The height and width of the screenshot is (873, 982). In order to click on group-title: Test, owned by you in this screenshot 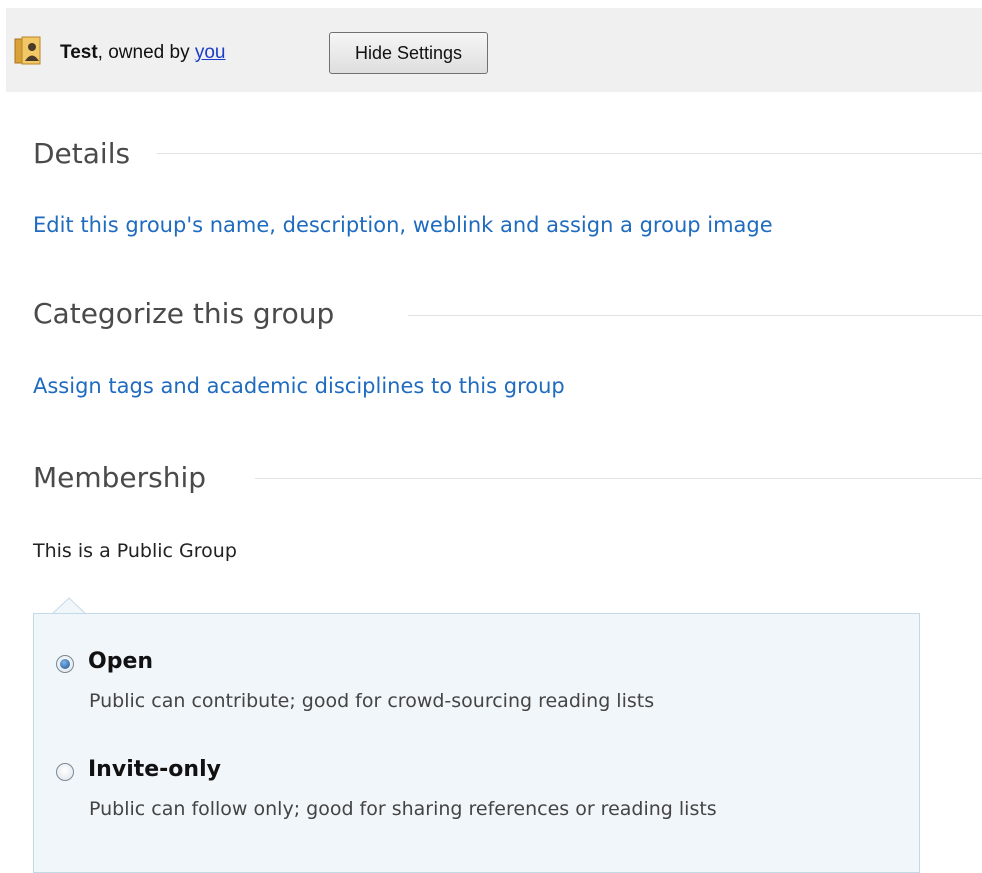, I will do `click(142, 53)`.